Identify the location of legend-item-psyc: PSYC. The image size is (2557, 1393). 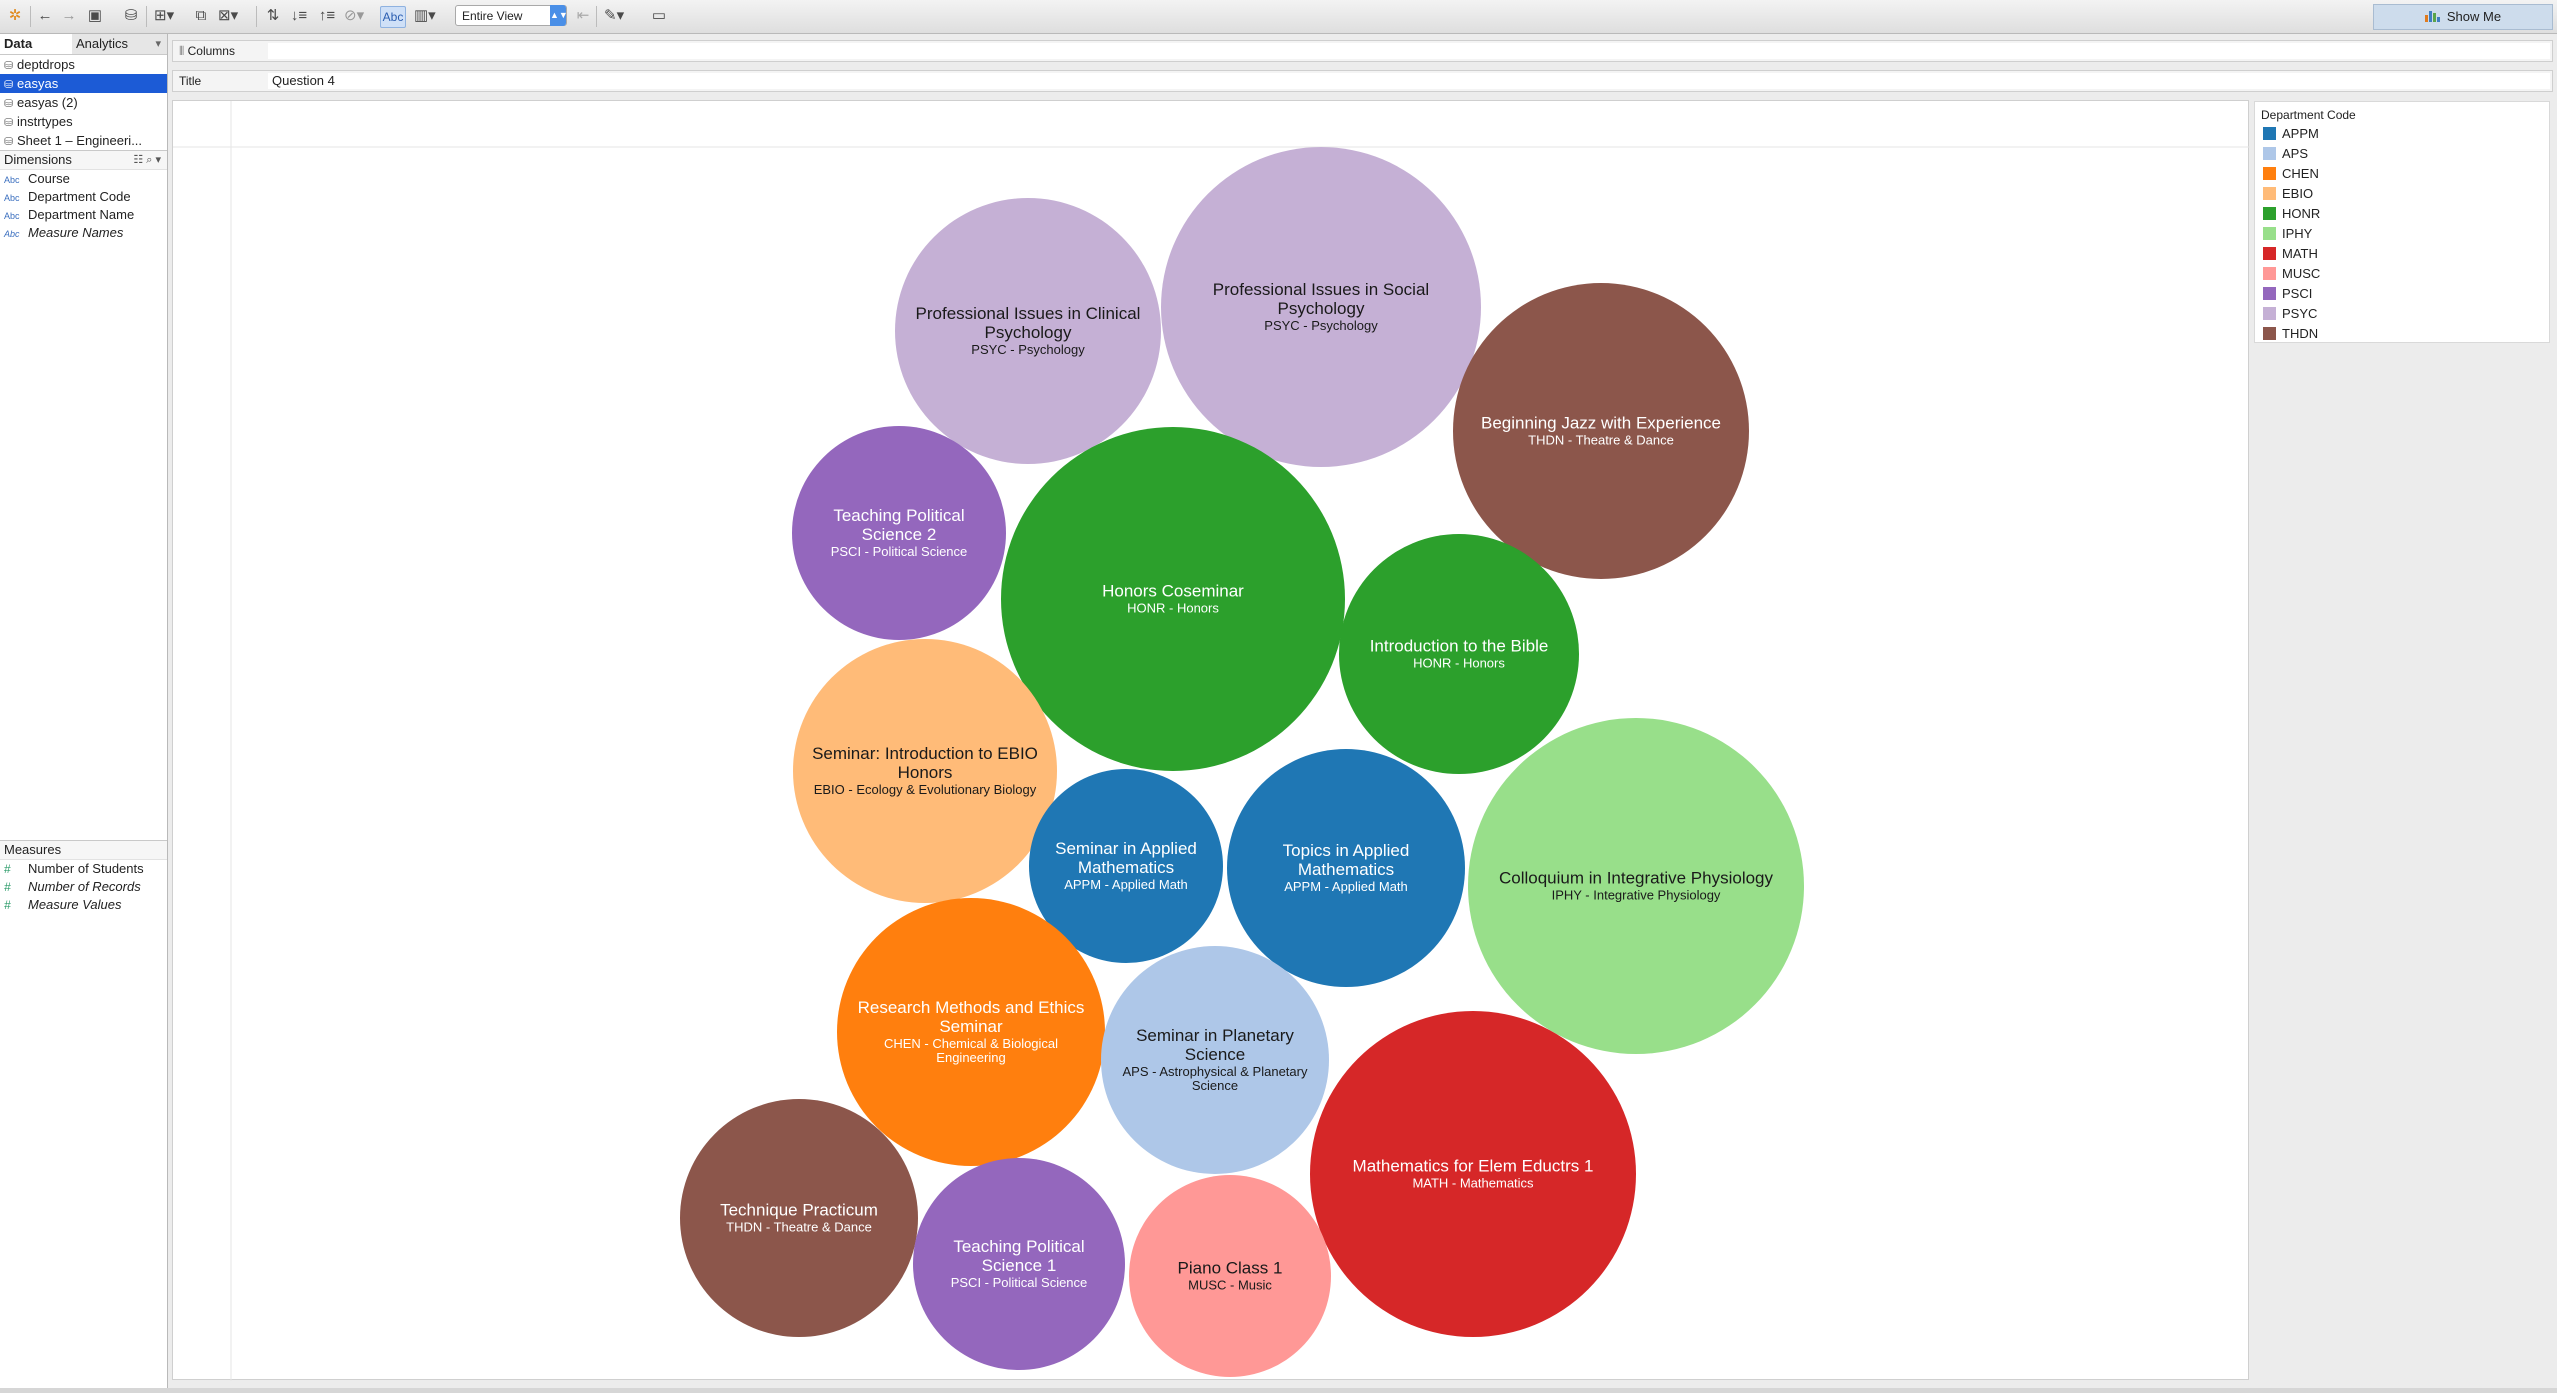
(2402, 314).